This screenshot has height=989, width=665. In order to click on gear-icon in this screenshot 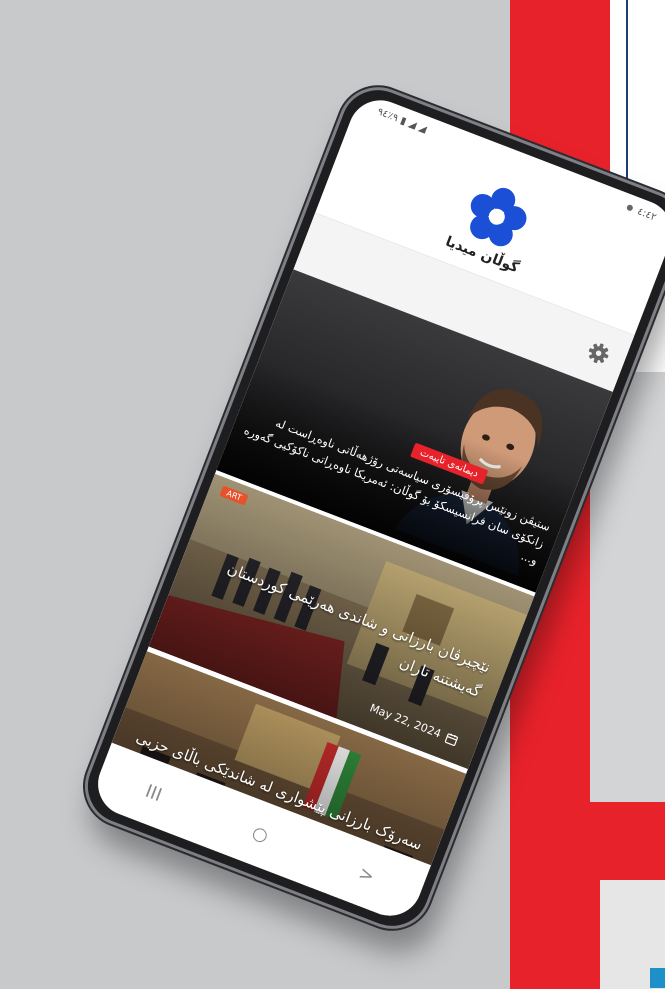, I will do `click(598, 353)`.